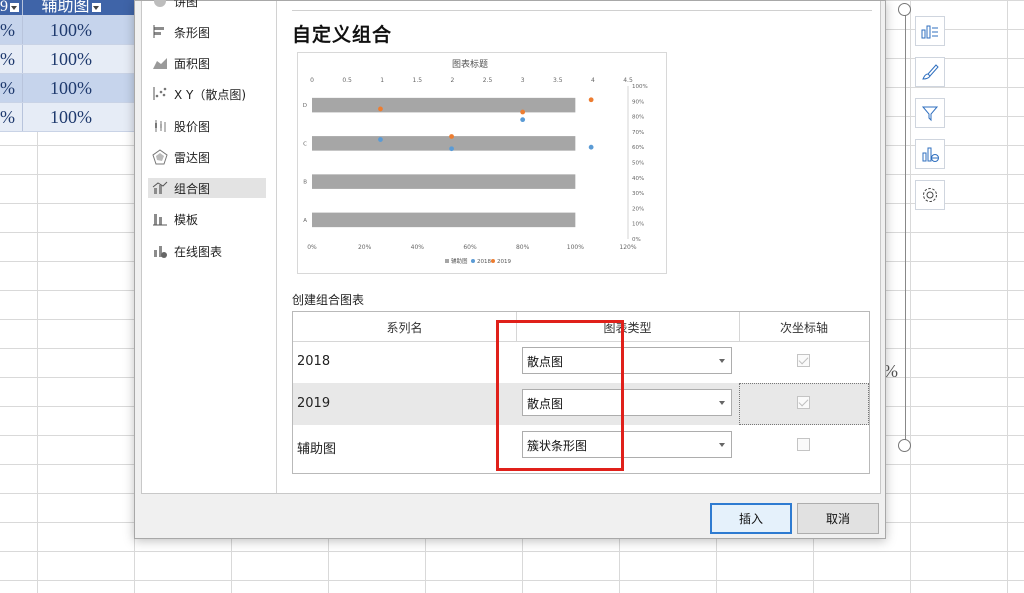 The width and height of the screenshot is (1024, 593). Describe the element at coordinates (930, 31) in the screenshot. I see `chart-elements-button` at that location.